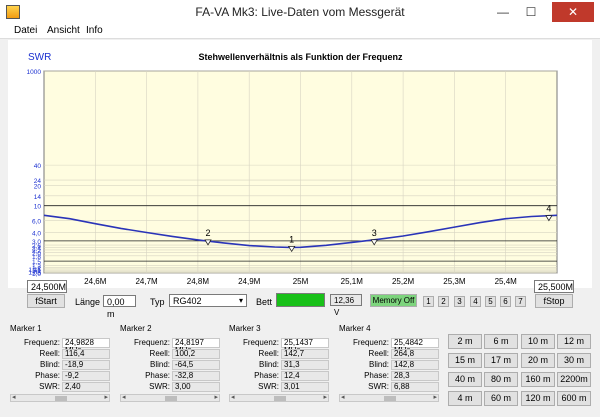 The width and height of the screenshot is (600, 417). What do you see at coordinates (531, 12) in the screenshot?
I see `maximize-icon: ☐` at bounding box center [531, 12].